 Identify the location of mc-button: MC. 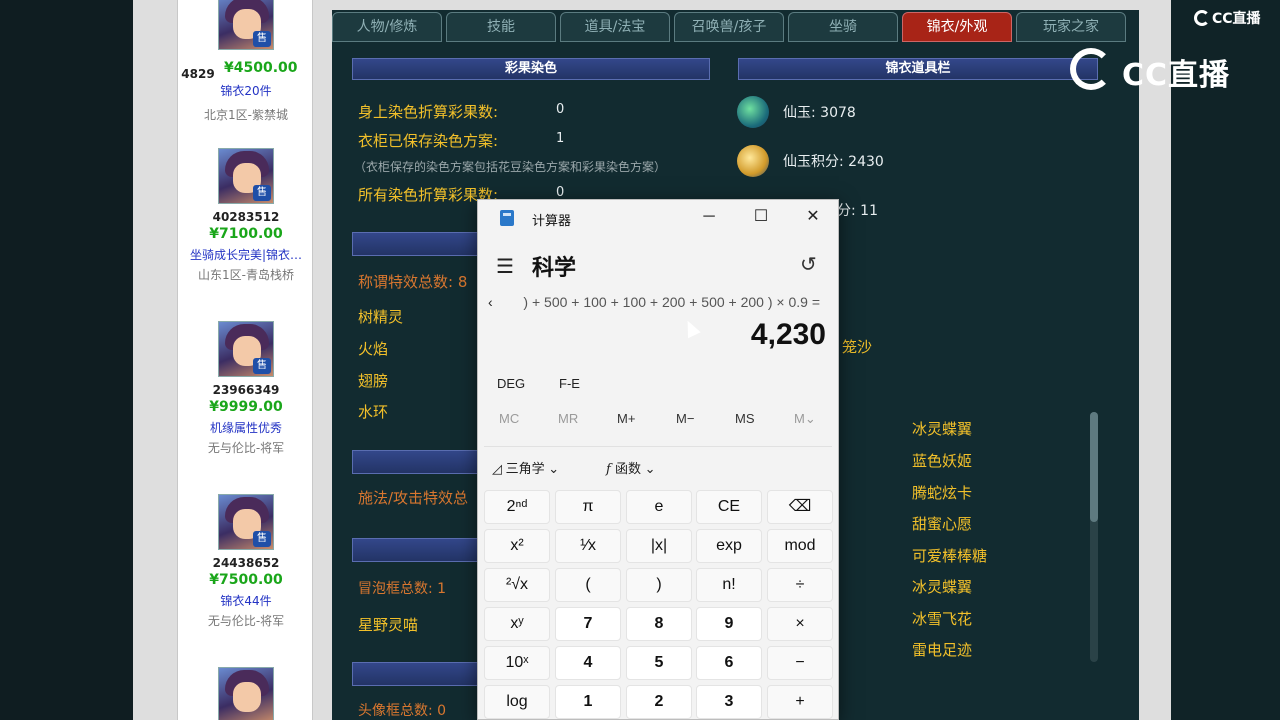
(509, 418).